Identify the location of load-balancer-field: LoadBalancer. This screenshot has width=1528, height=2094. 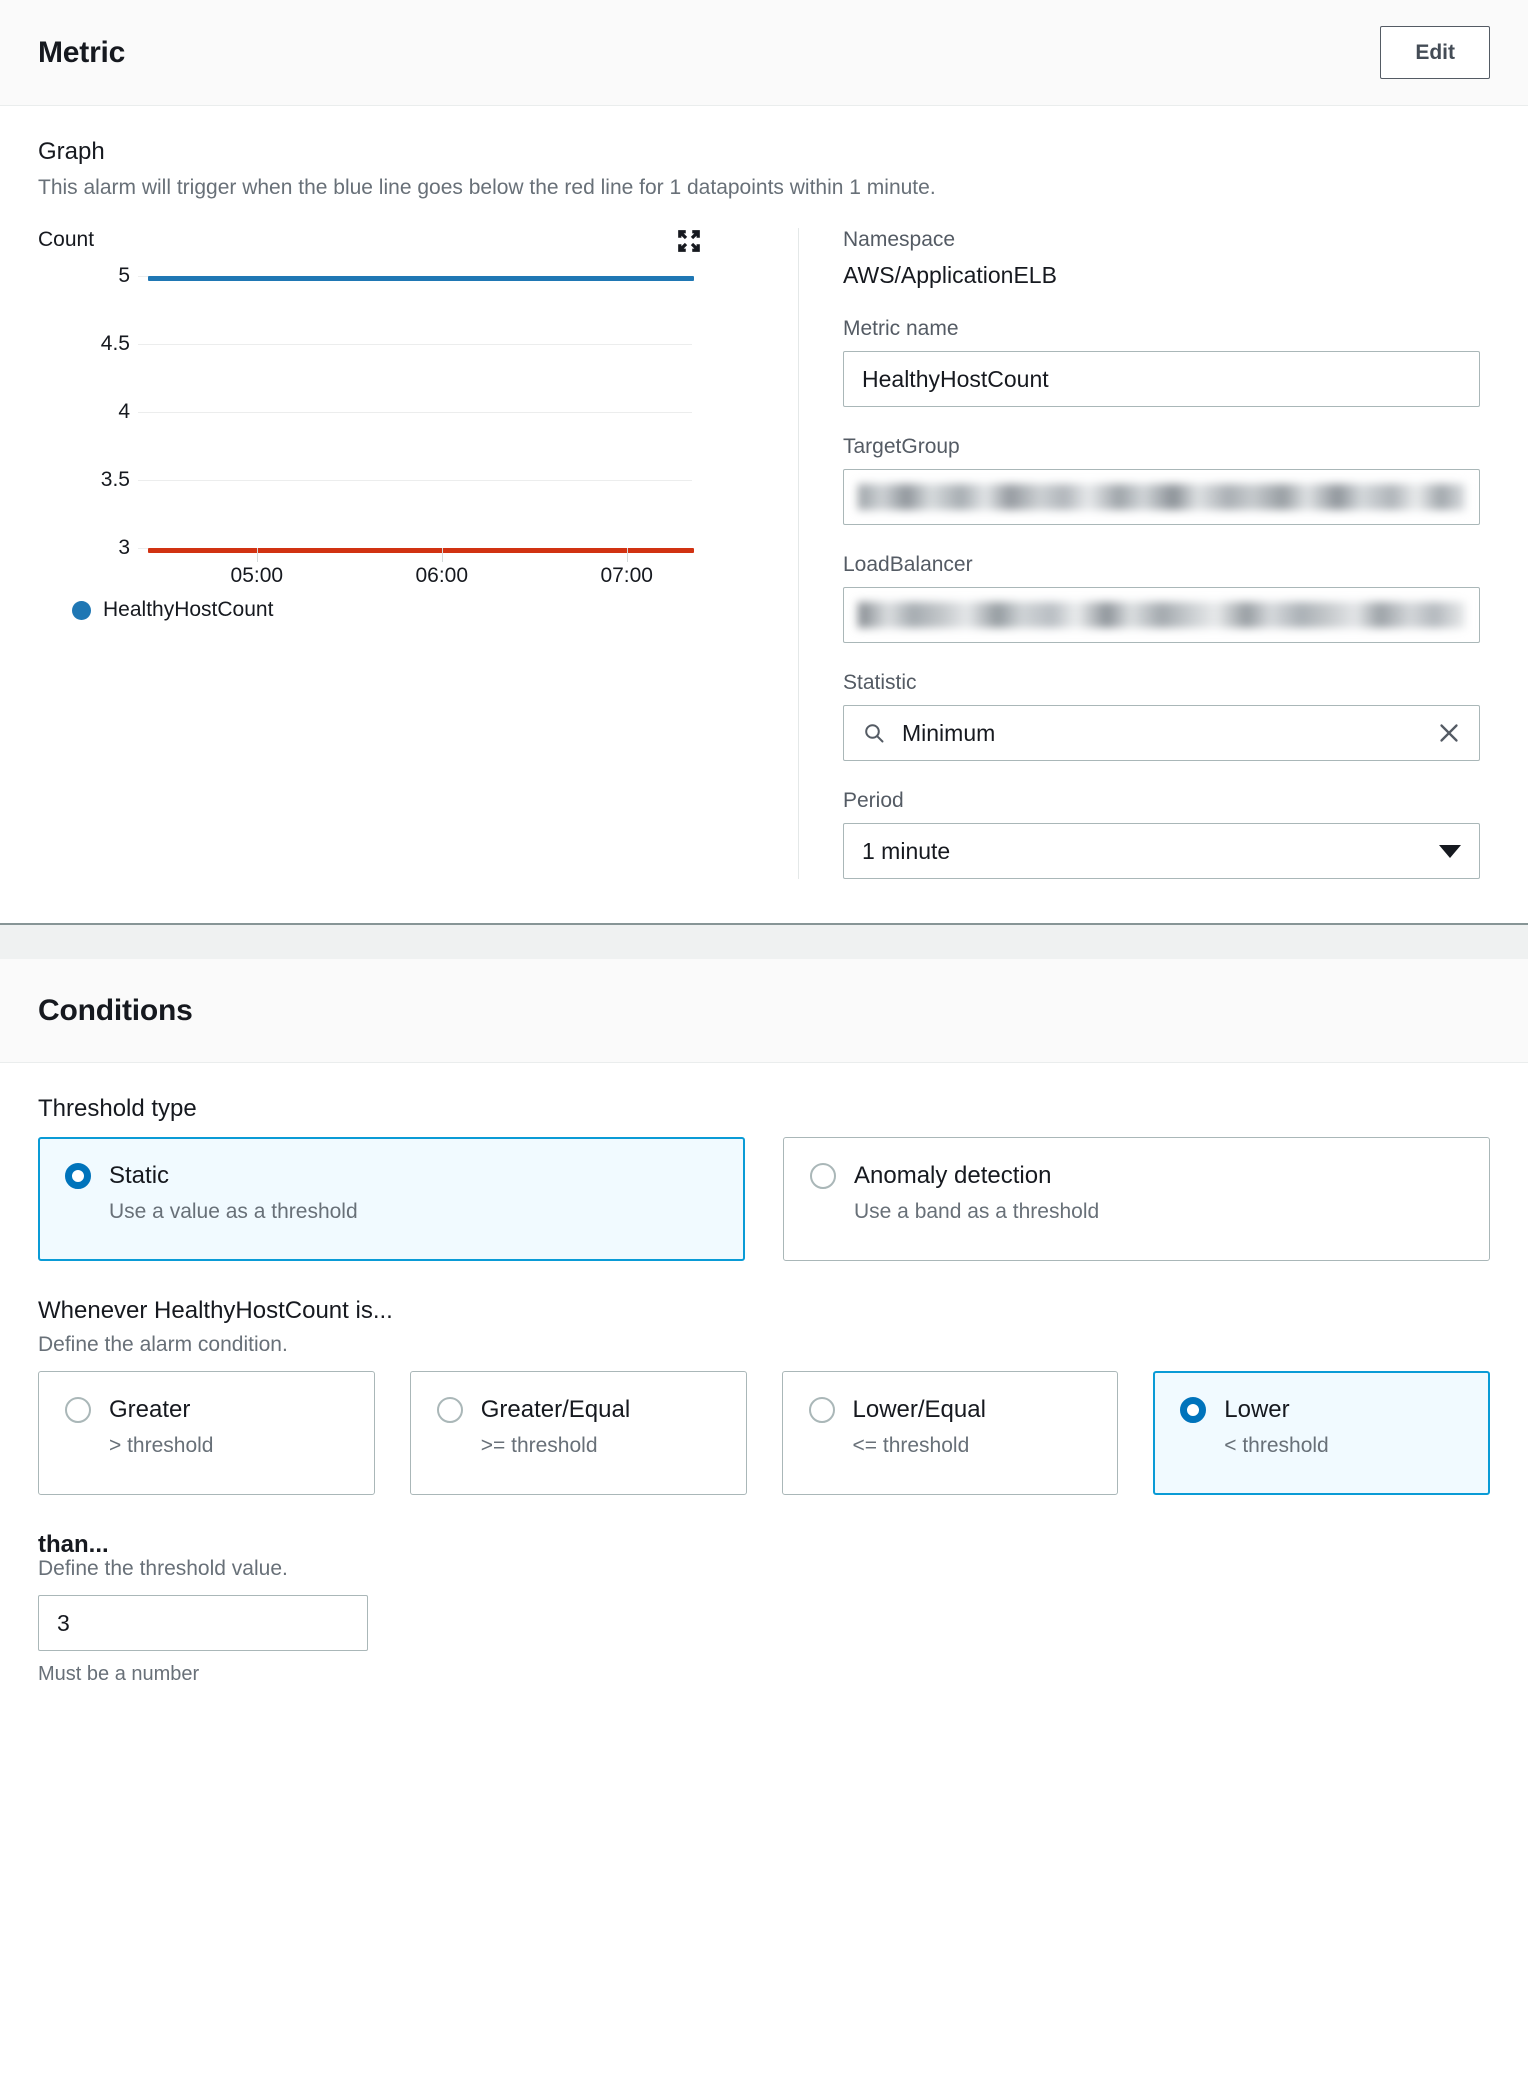
(1161, 598).